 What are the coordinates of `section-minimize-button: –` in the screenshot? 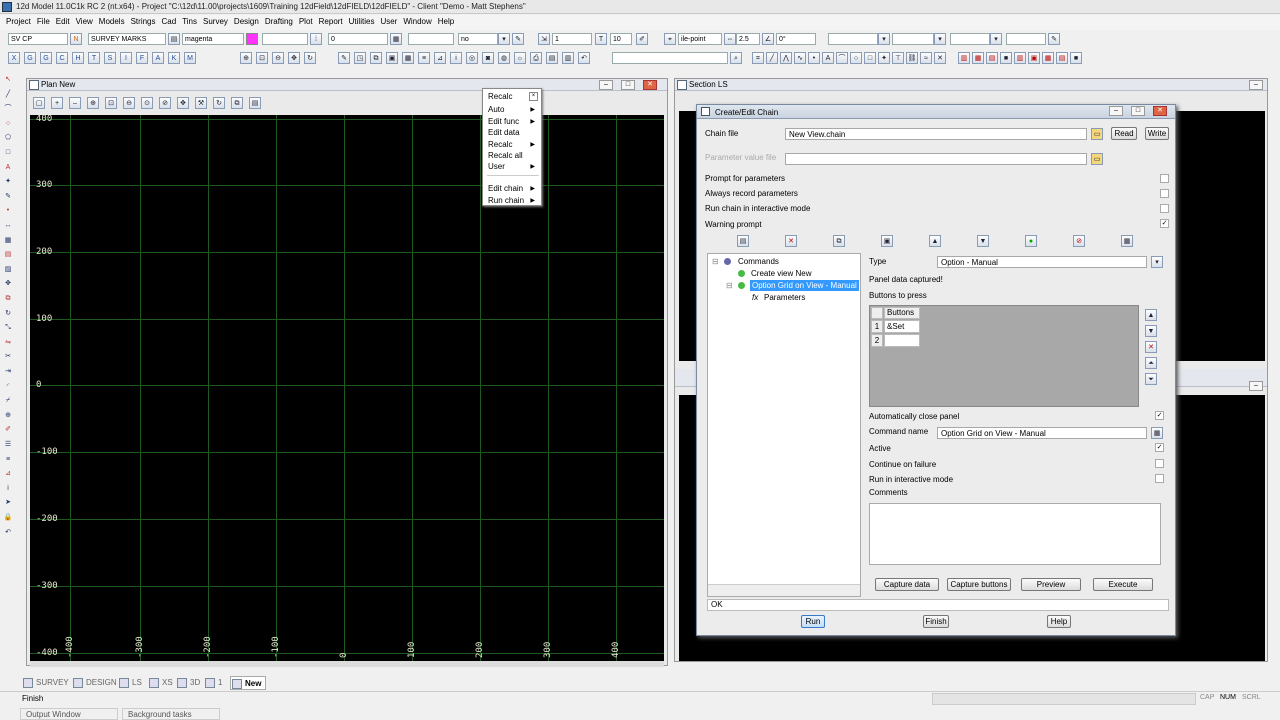 It's located at (1256, 85).